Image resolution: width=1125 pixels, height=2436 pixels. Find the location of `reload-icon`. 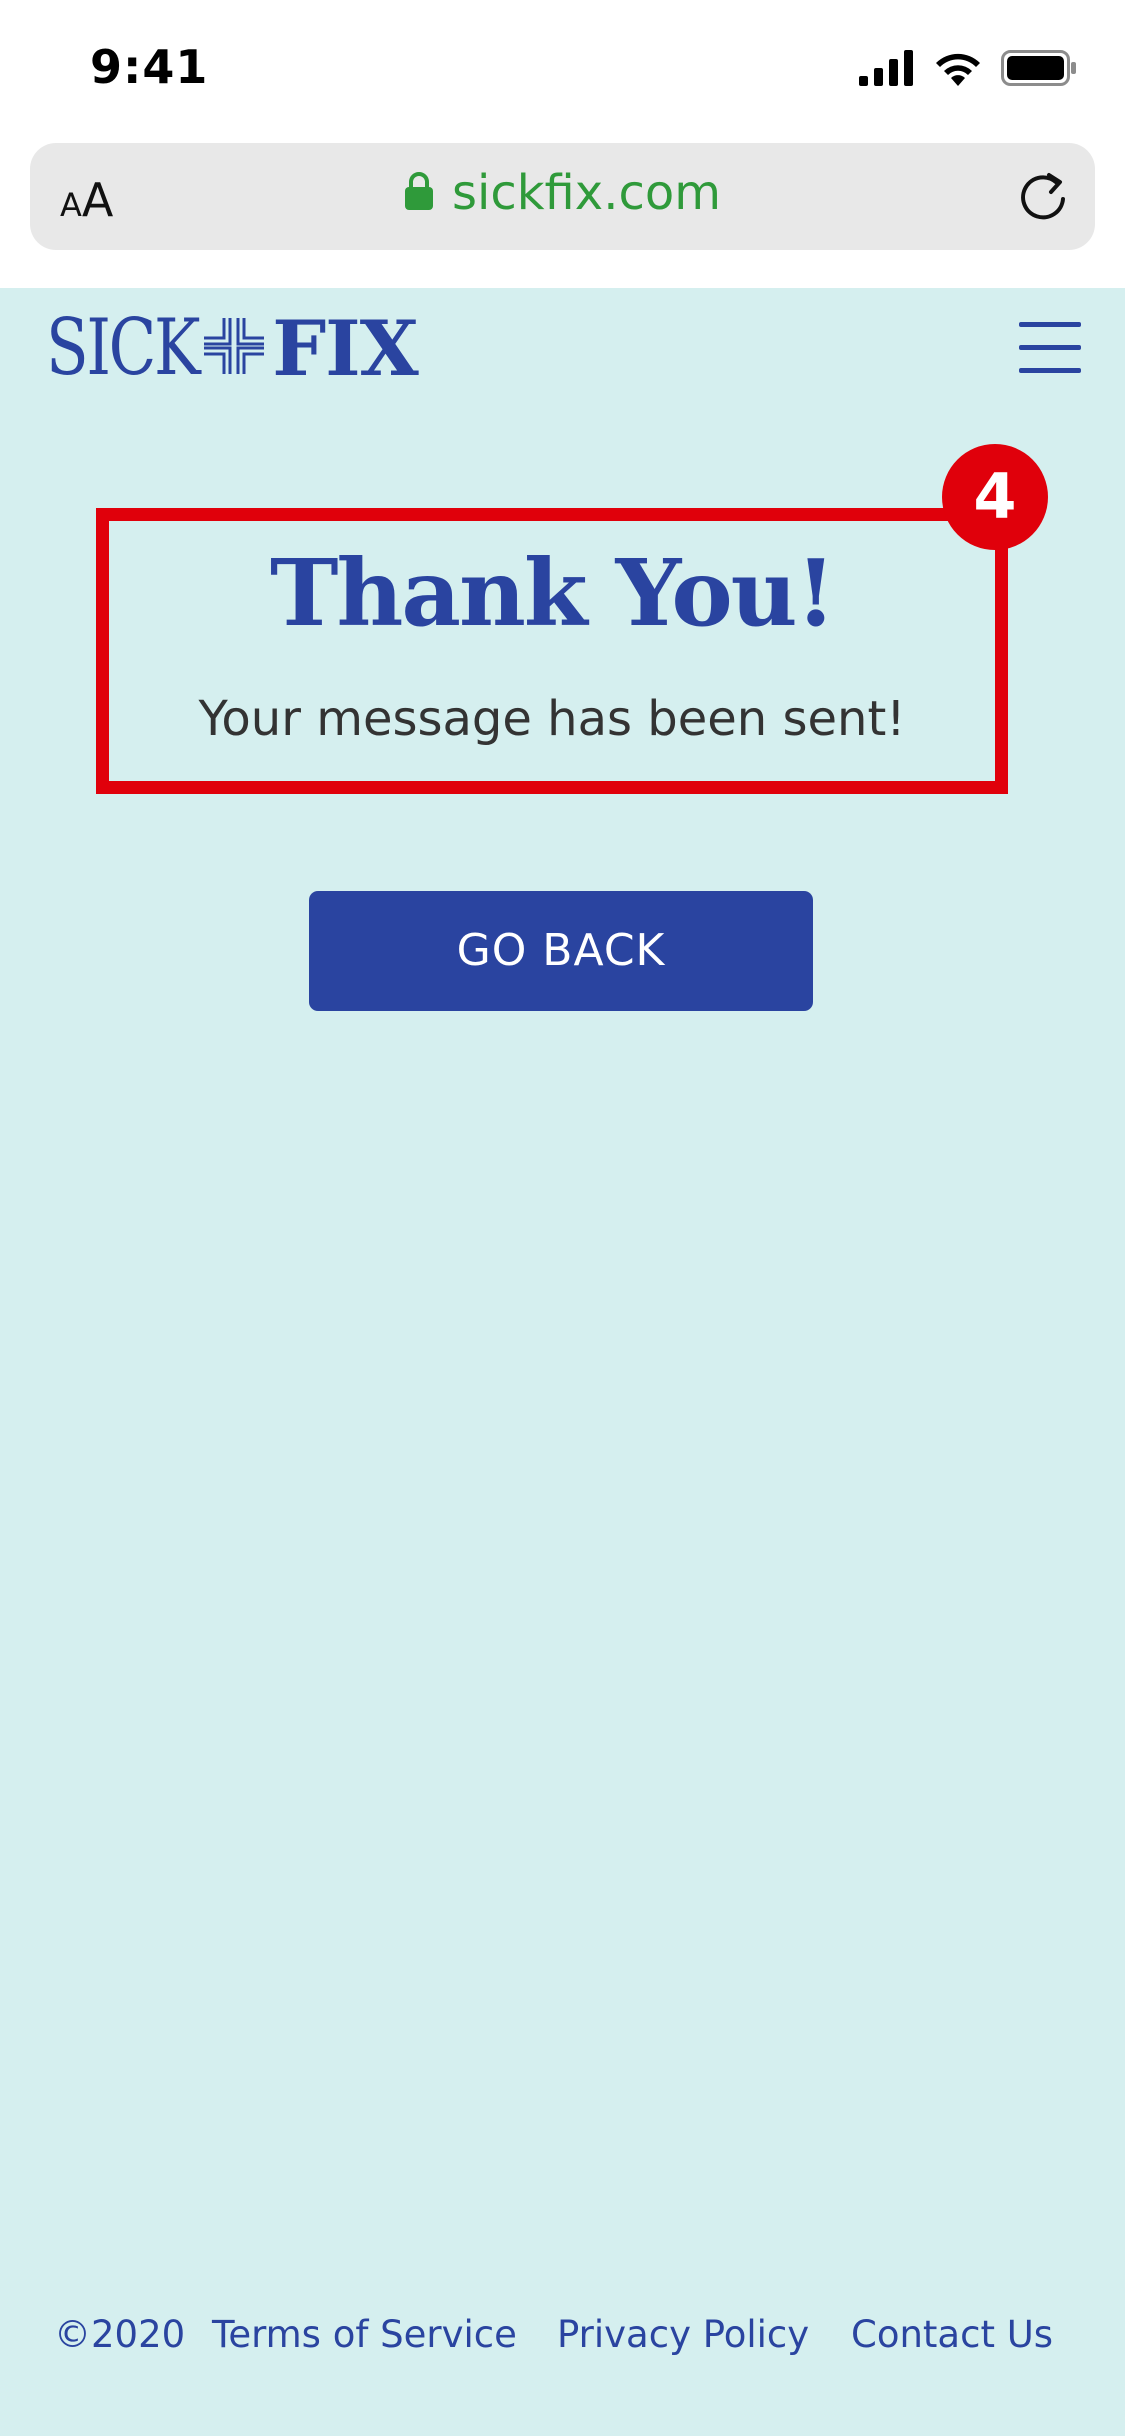

reload-icon is located at coordinates (1043, 197).